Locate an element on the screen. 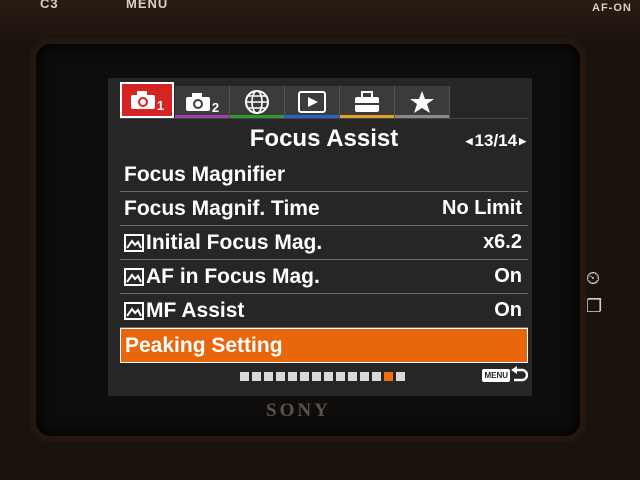 This screenshot has height=480, width=640. menu-item-label: Focus Magnif. Time is located at coordinates (222, 208).